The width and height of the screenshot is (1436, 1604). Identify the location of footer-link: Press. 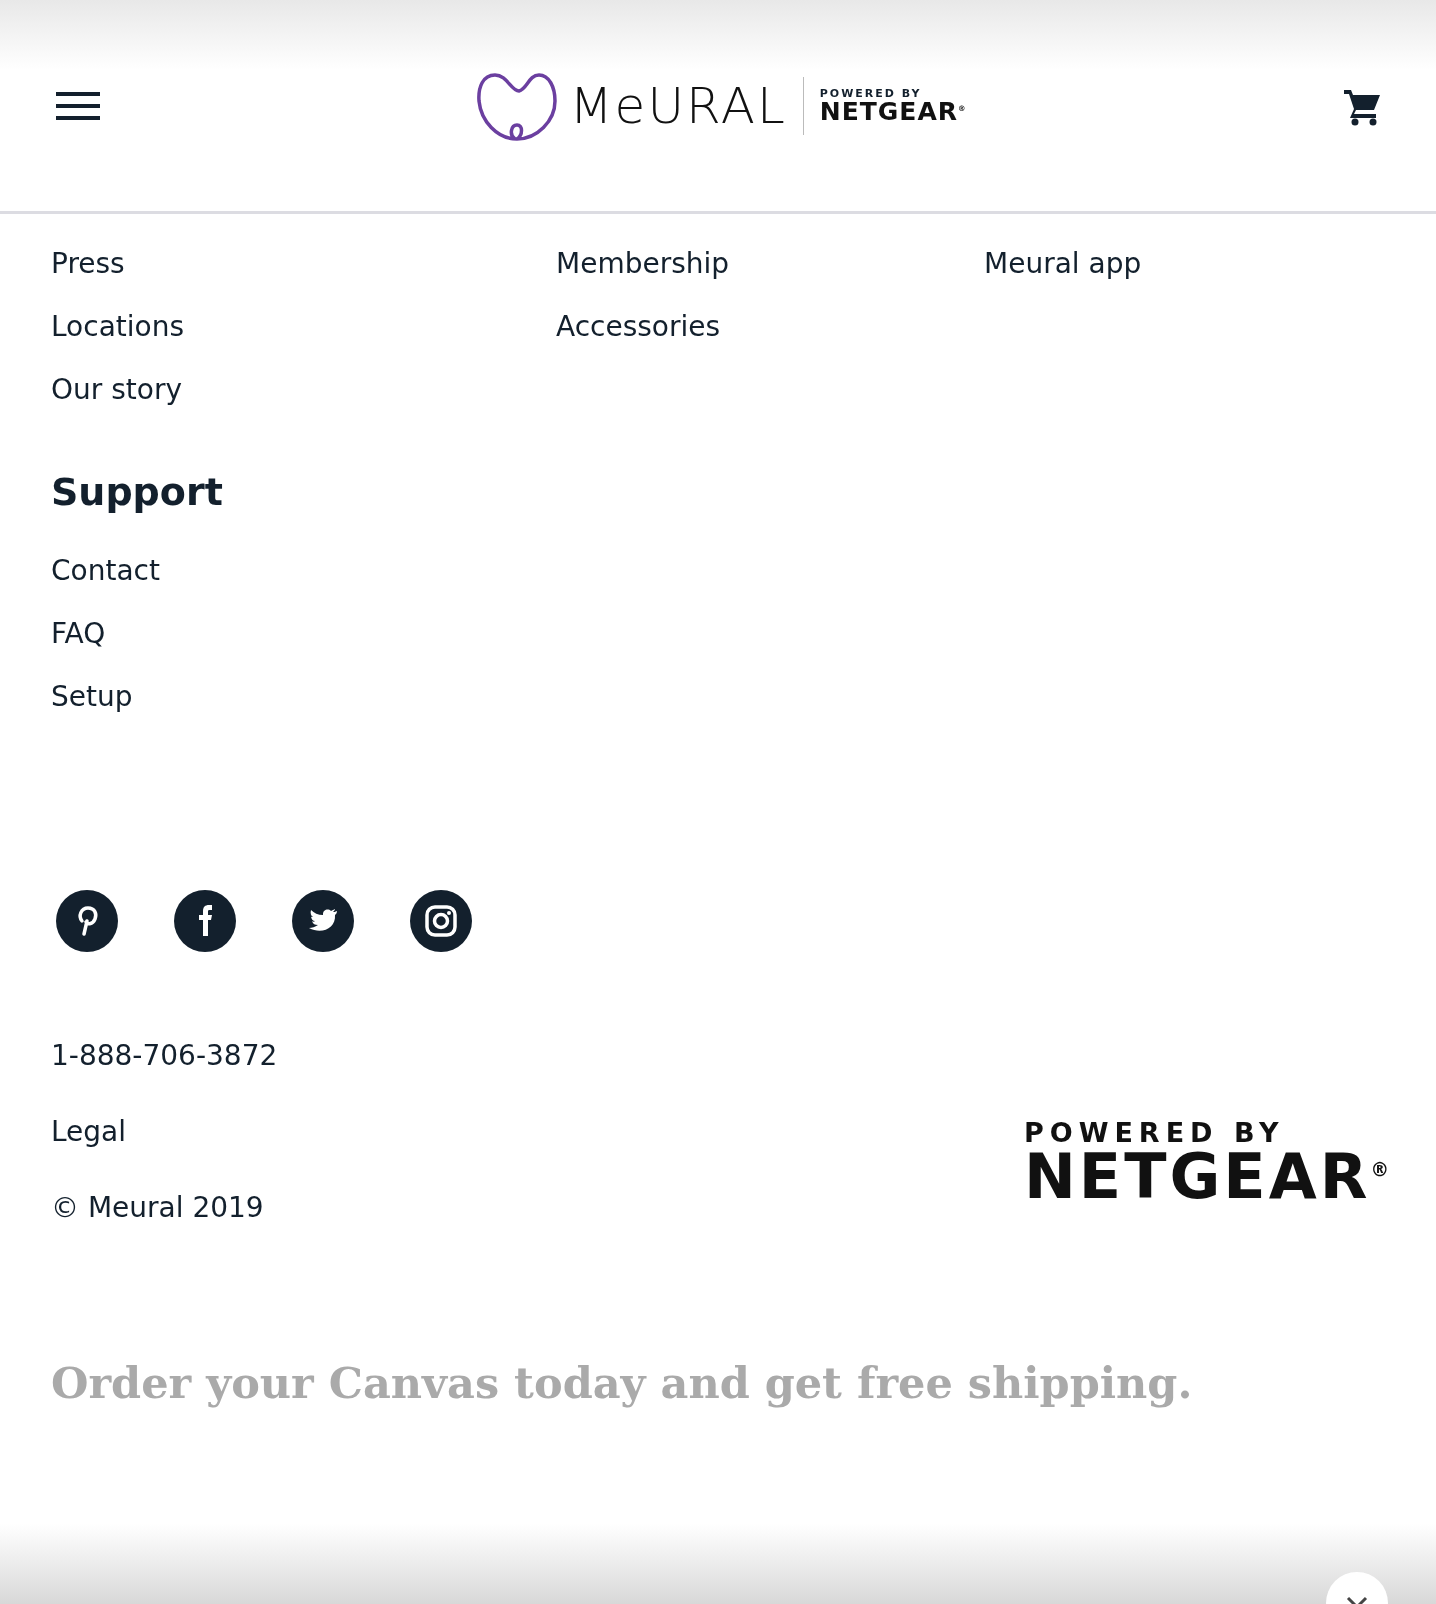
(88, 264).